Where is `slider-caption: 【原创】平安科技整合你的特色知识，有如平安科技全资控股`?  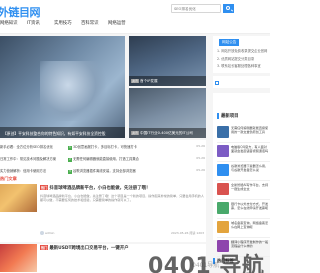 slider-caption: 【原创】平安科技整合你的特色知识，有如平安科技全资控股 is located at coordinates (62, 132).